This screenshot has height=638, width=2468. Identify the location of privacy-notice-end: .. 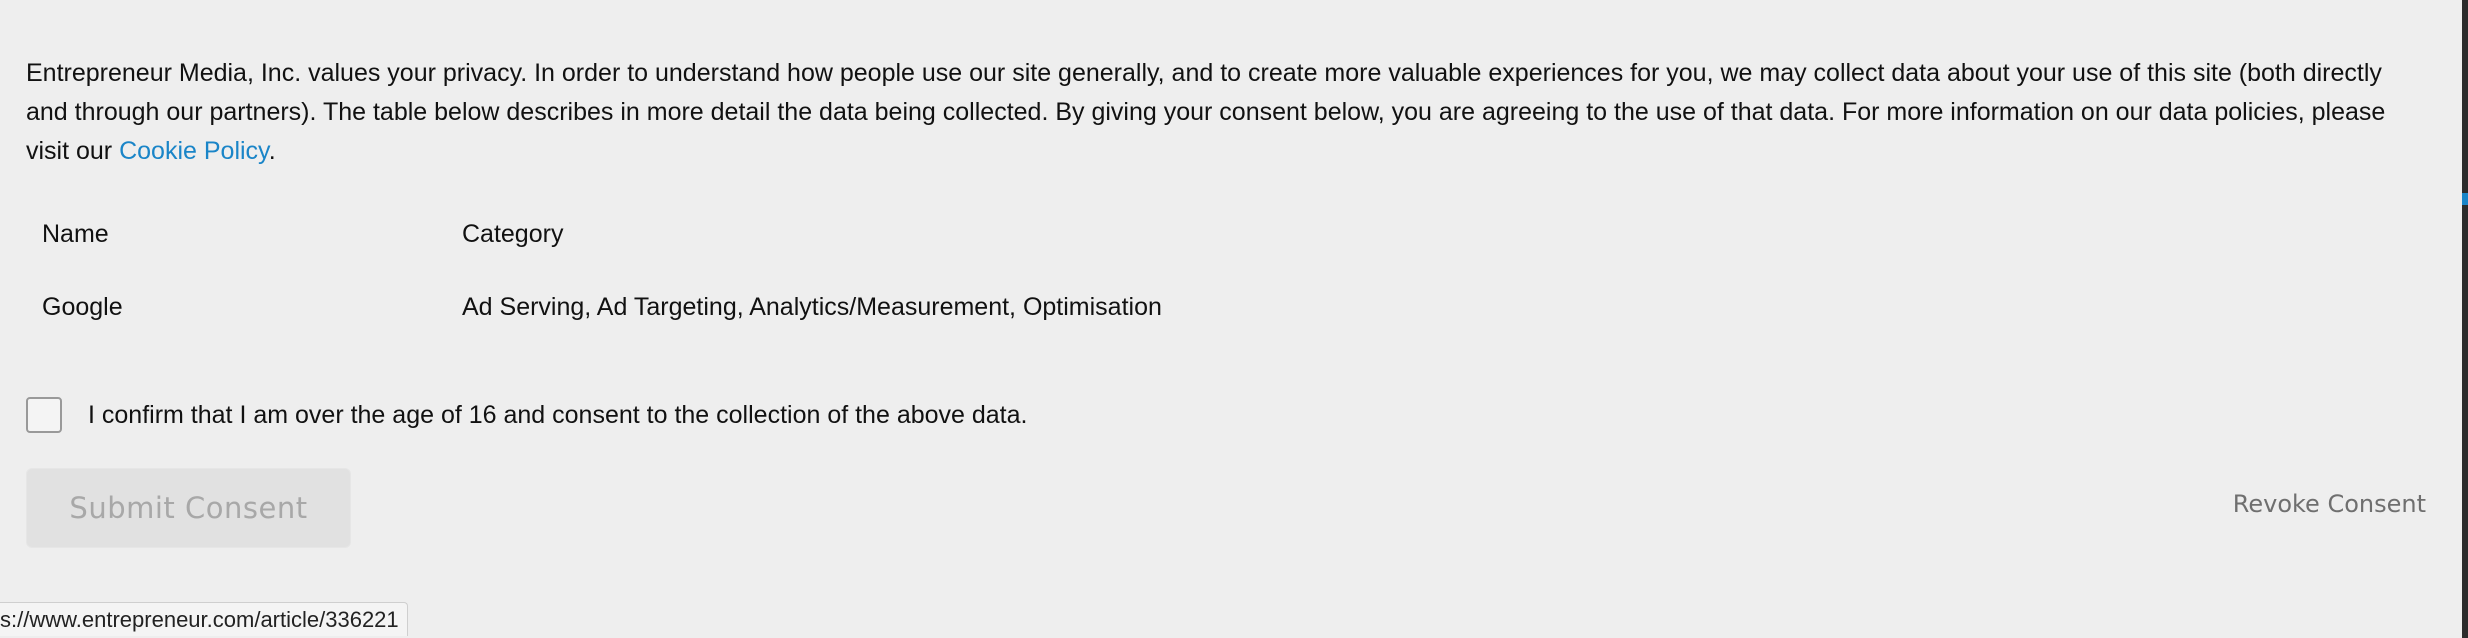
(272, 151).